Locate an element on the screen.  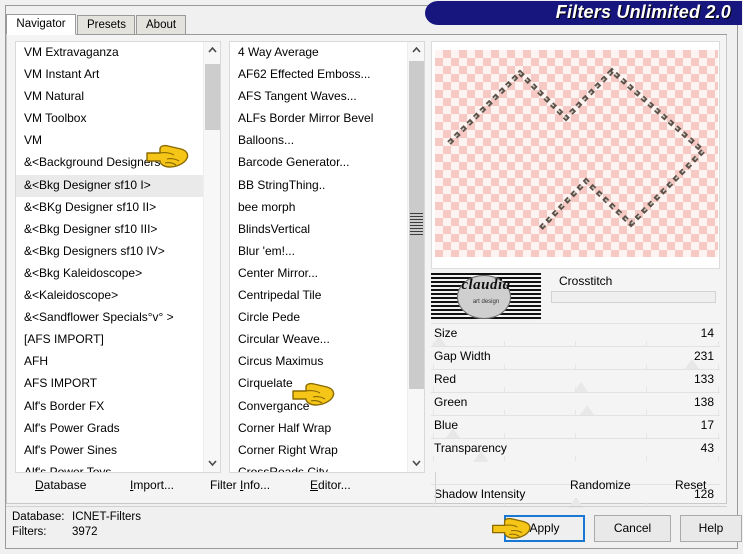
list-item: Alf's Border FX is located at coordinates (109, 407).